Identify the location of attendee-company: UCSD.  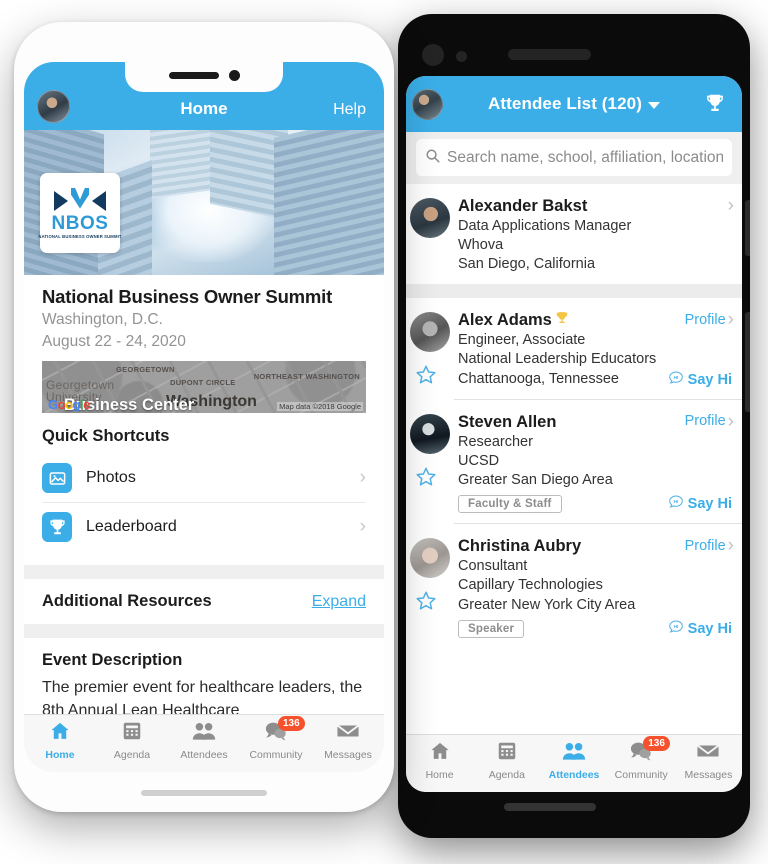
(479, 460).